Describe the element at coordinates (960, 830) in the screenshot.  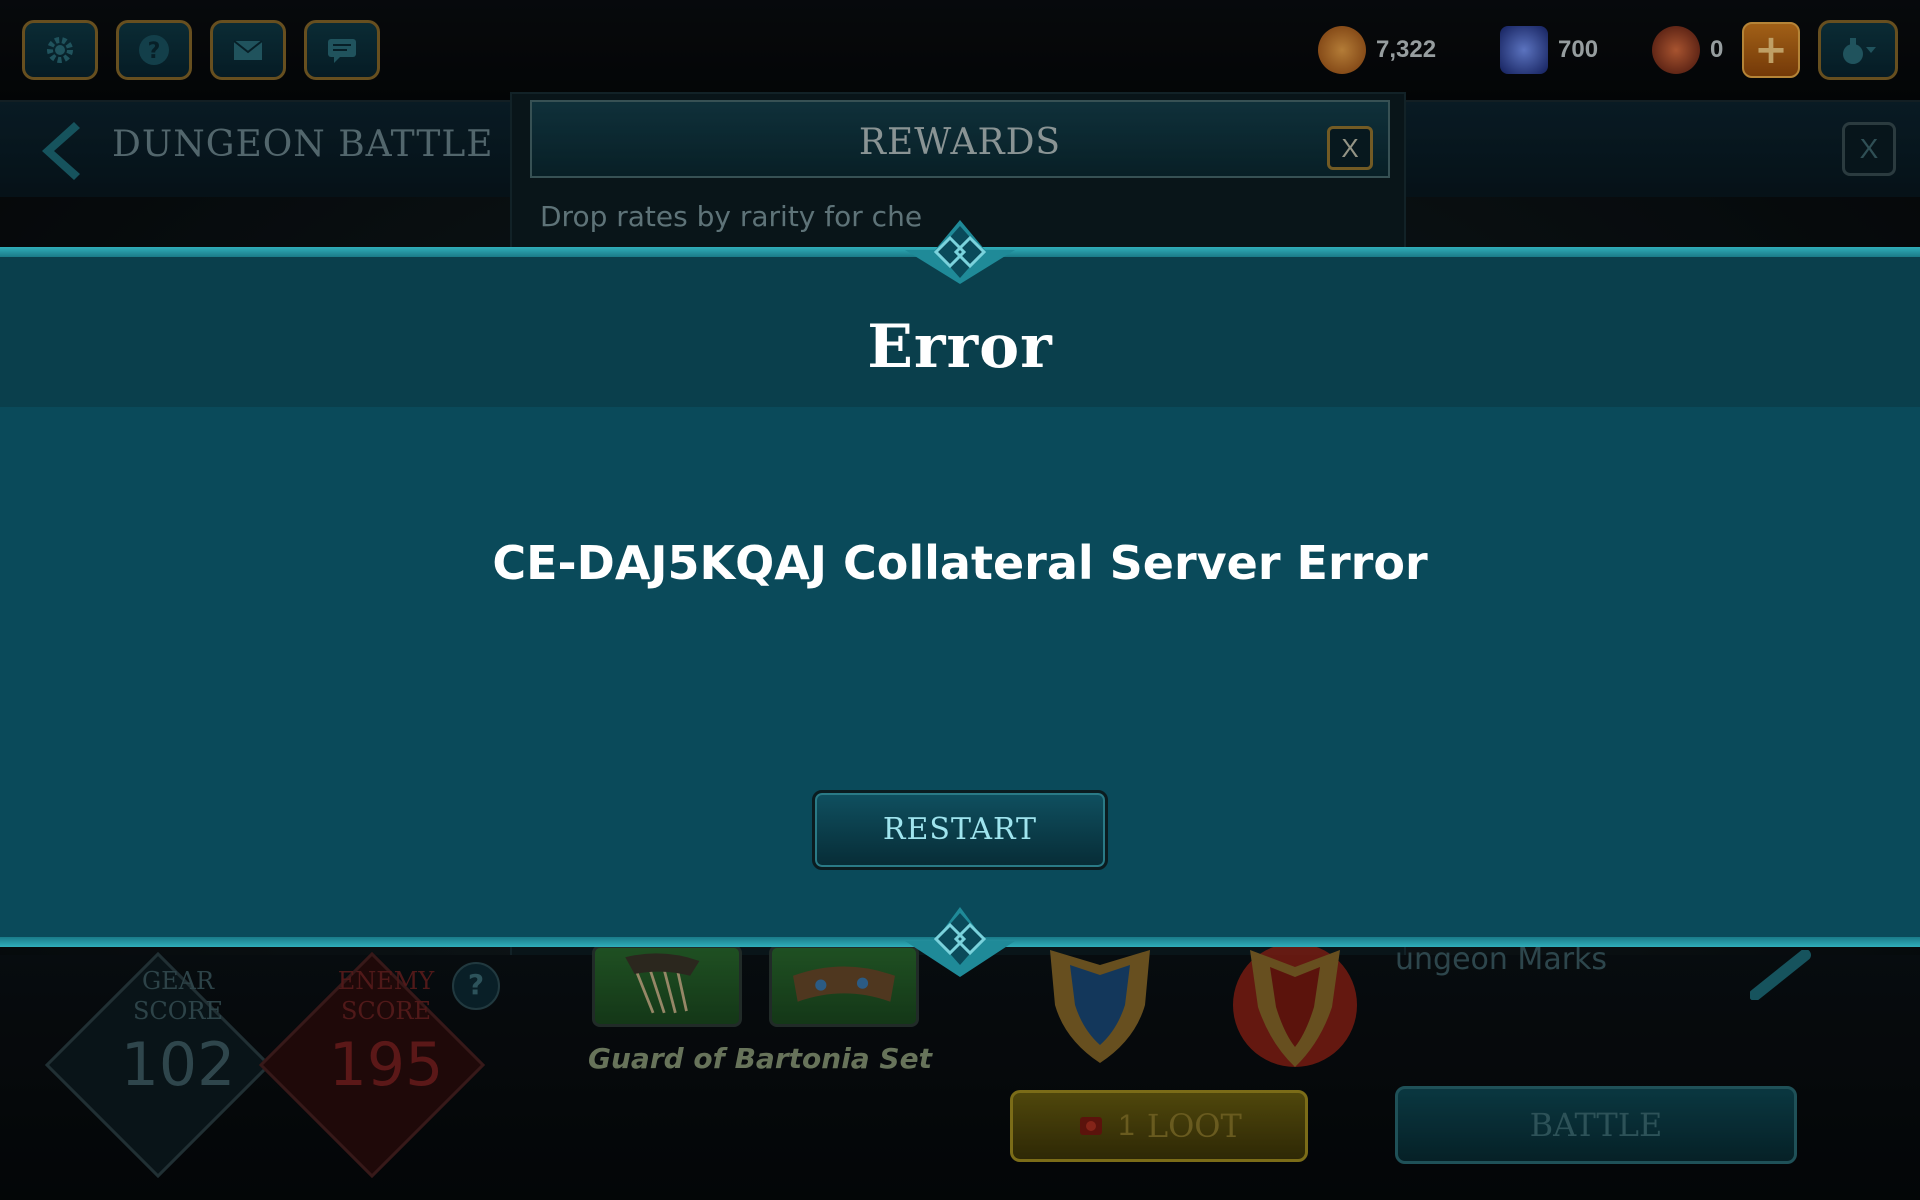
I see `restart-button: RESTART` at that location.